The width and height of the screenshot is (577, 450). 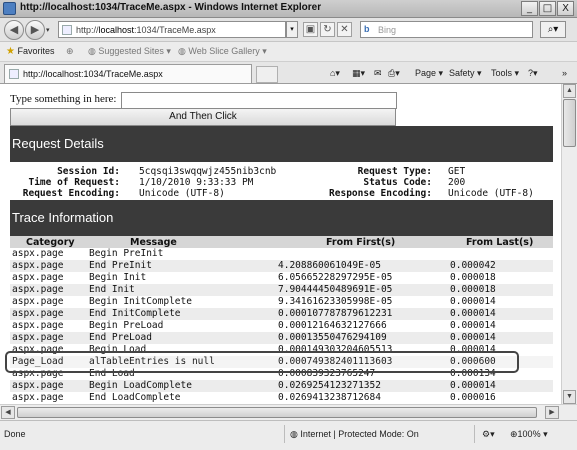 What do you see at coordinates (182, 193) in the screenshot?
I see `request-encoding-value: Unicode (UTF-8)` at bounding box center [182, 193].